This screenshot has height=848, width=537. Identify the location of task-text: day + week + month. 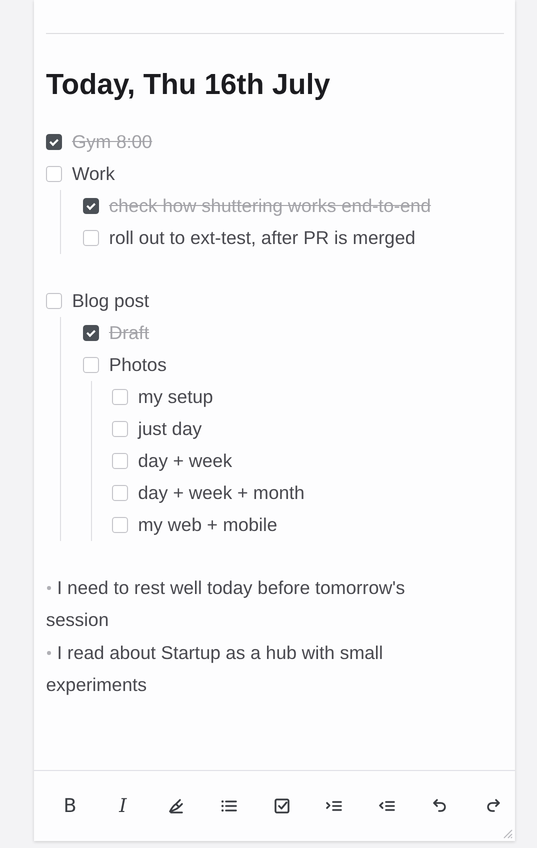
(221, 493).